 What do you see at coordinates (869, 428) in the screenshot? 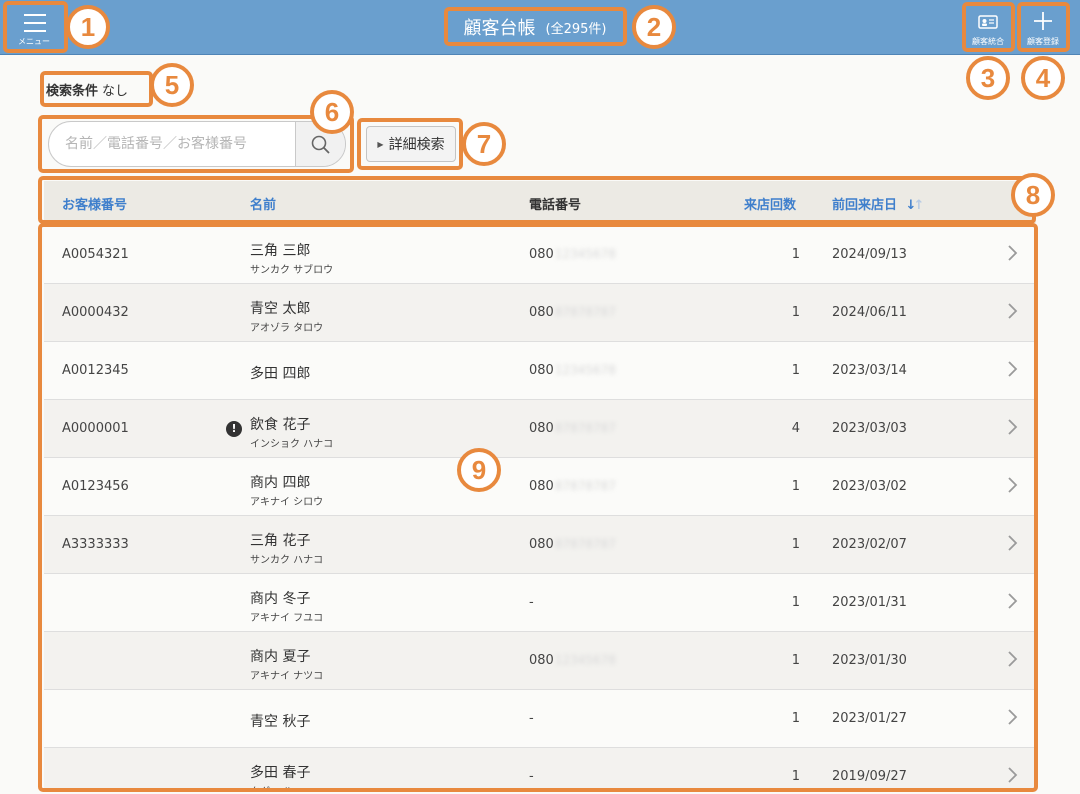
I see `last-visit-date: 2023/03/03` at bounding box center [869, 428].